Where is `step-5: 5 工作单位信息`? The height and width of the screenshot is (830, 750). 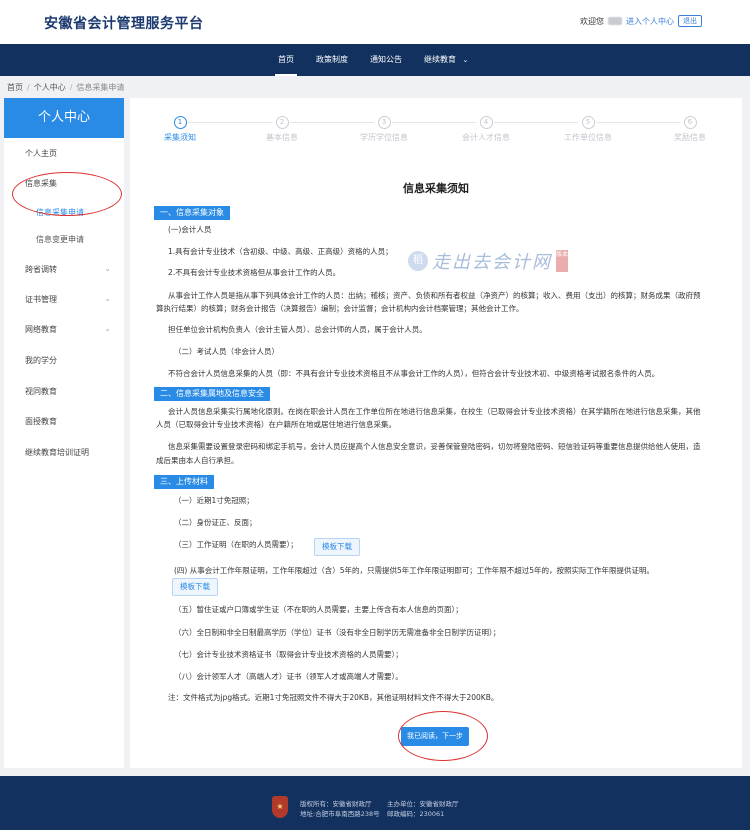
step-5: 5 工作单位信息 is located at coordinates (588, 129).